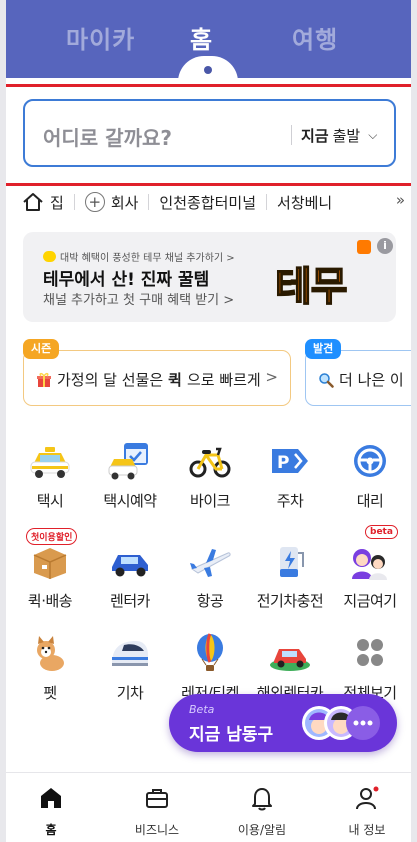 The width and height of the screenshot is (417, 842). Describe the element at coordinates (130, 501) in the screenshot. I see `service-label: 택시예약` at that location.